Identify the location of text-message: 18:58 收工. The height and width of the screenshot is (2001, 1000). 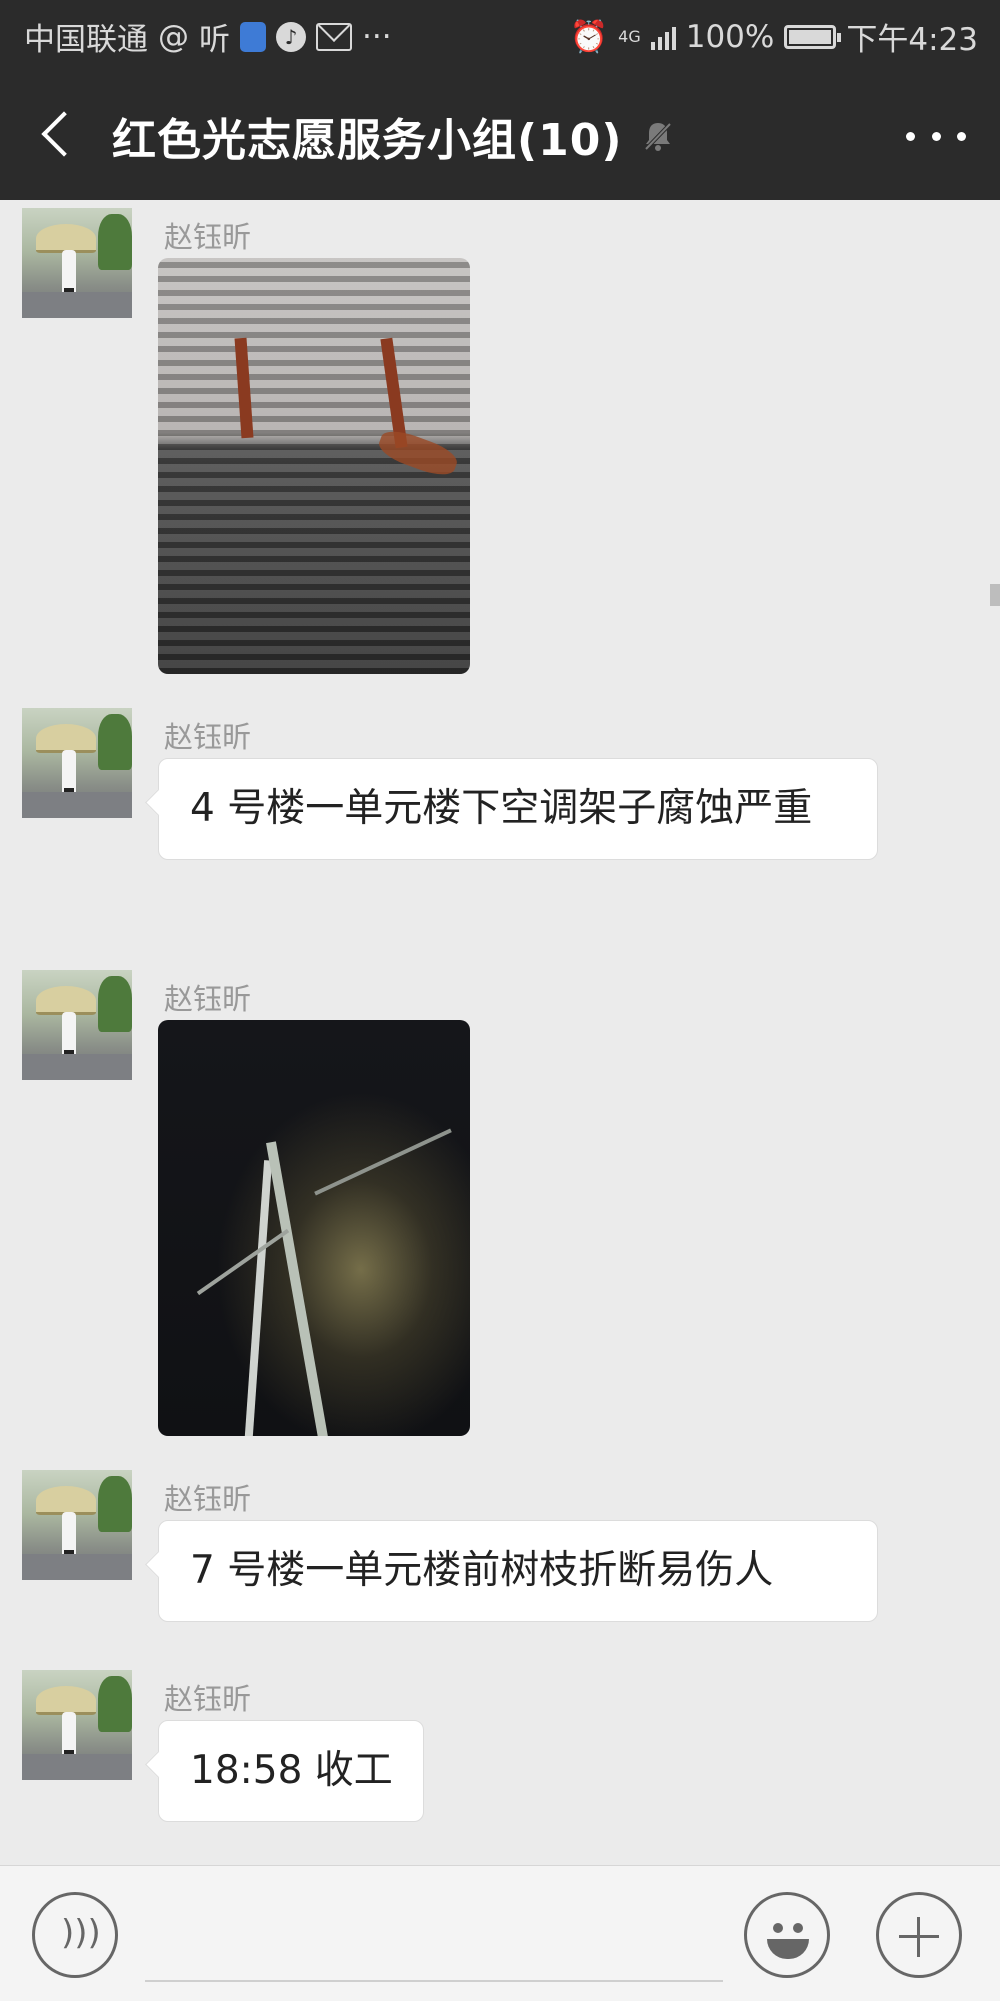
(291, 1771).